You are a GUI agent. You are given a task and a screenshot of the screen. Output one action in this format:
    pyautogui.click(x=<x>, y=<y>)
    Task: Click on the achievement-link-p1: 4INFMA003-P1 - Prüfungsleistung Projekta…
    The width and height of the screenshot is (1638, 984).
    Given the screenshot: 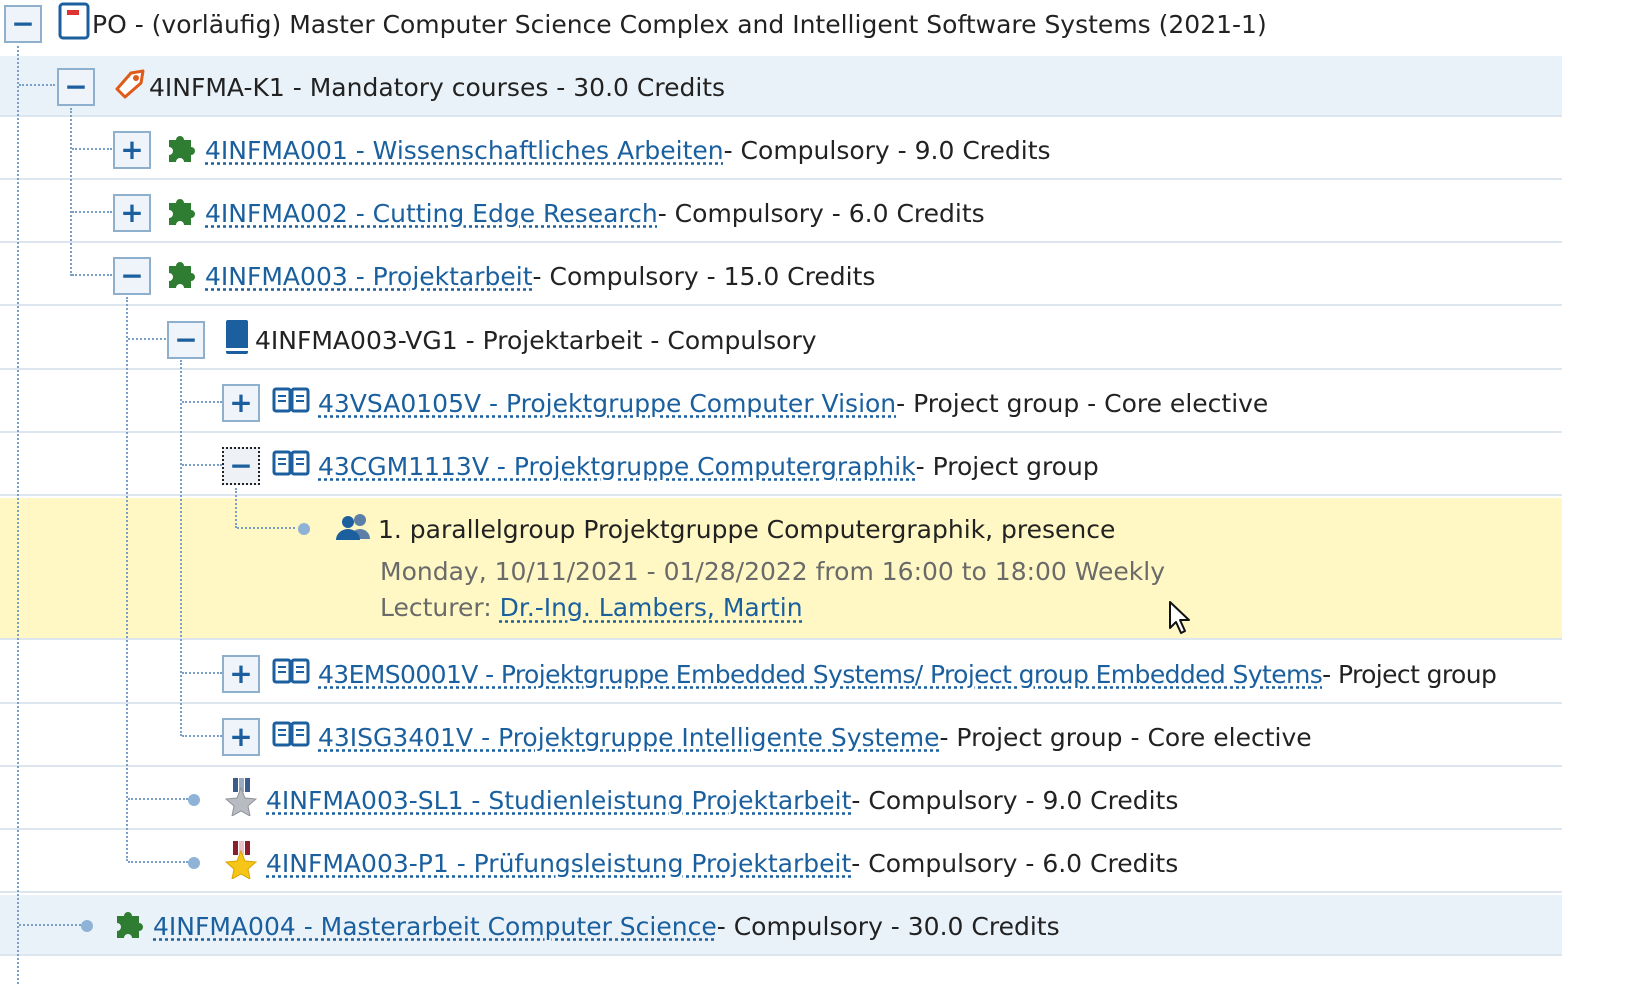 What is the action you would take?
    pyautogui.click(x=558, y=863)
    